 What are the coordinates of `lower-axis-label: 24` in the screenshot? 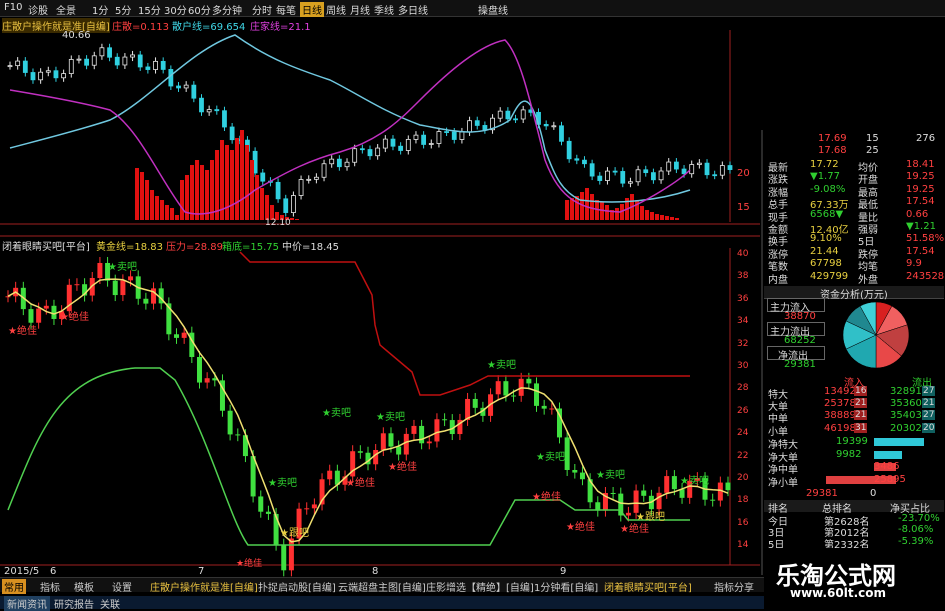 It's located at (743, 433).